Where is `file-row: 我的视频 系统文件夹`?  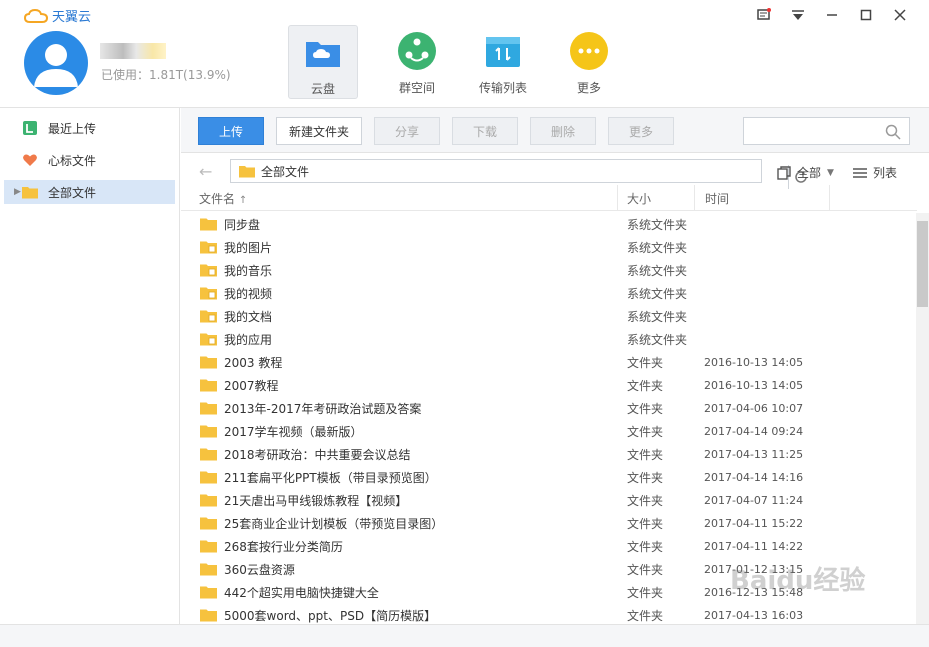
file-row: 我的视频 系统文件夹 is located at coordinates (549, 293).